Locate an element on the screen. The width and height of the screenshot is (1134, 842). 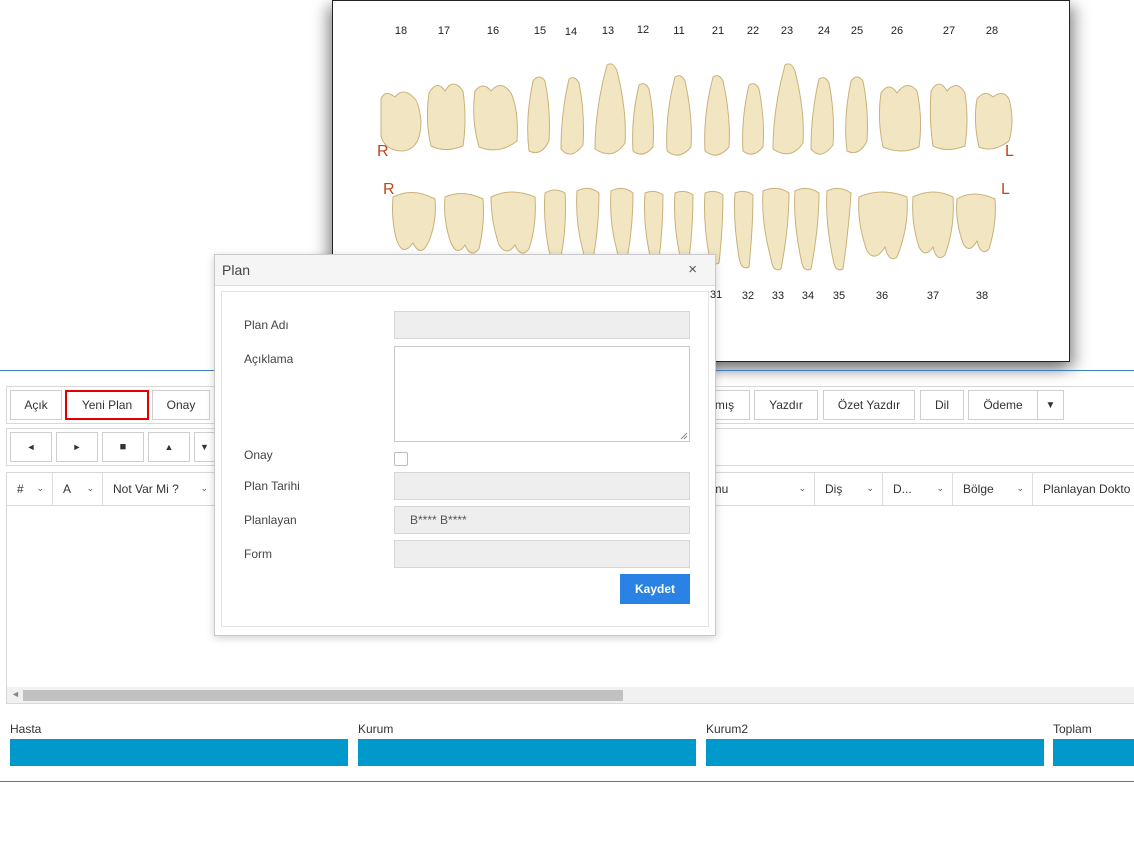
column-header-number: # ⌄ is located at coordinates (30, 489).